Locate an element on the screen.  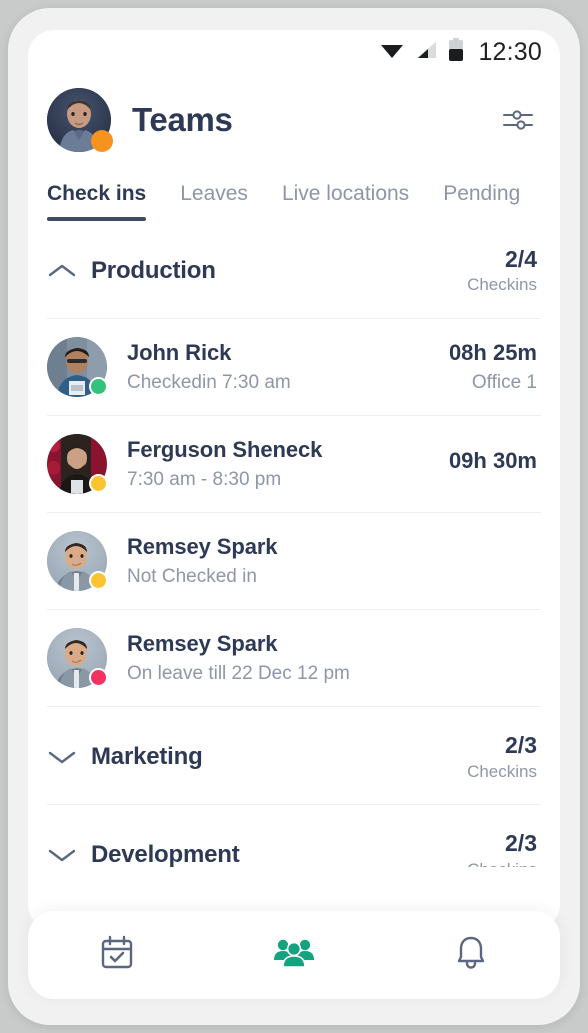
status-bar: 12:30 is located at coordinates (294, 52).